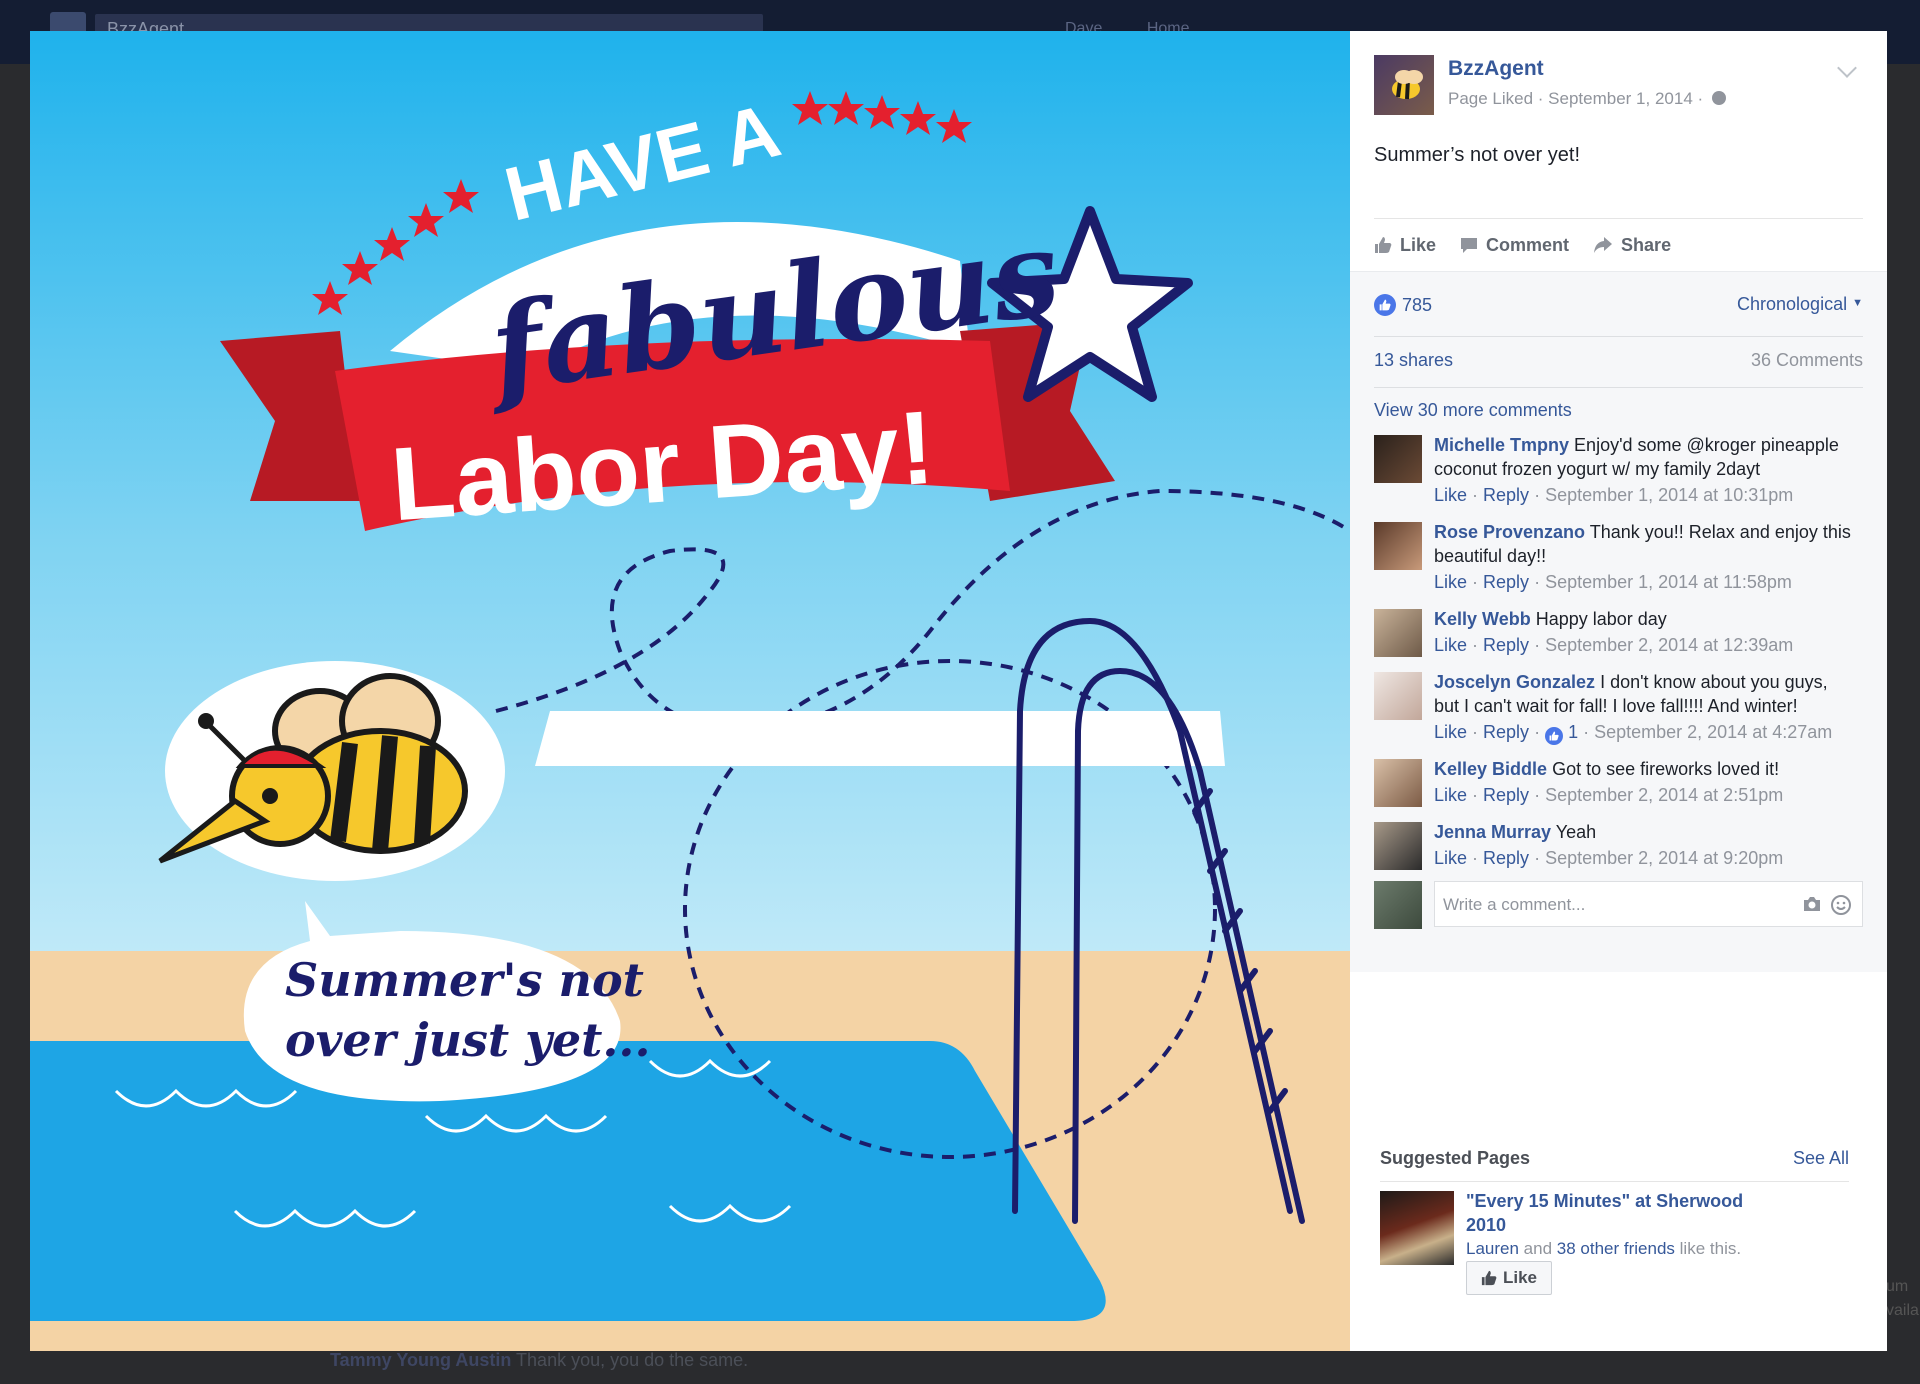  I want to click on page-name: BzzAgent, so click(1496, 69).